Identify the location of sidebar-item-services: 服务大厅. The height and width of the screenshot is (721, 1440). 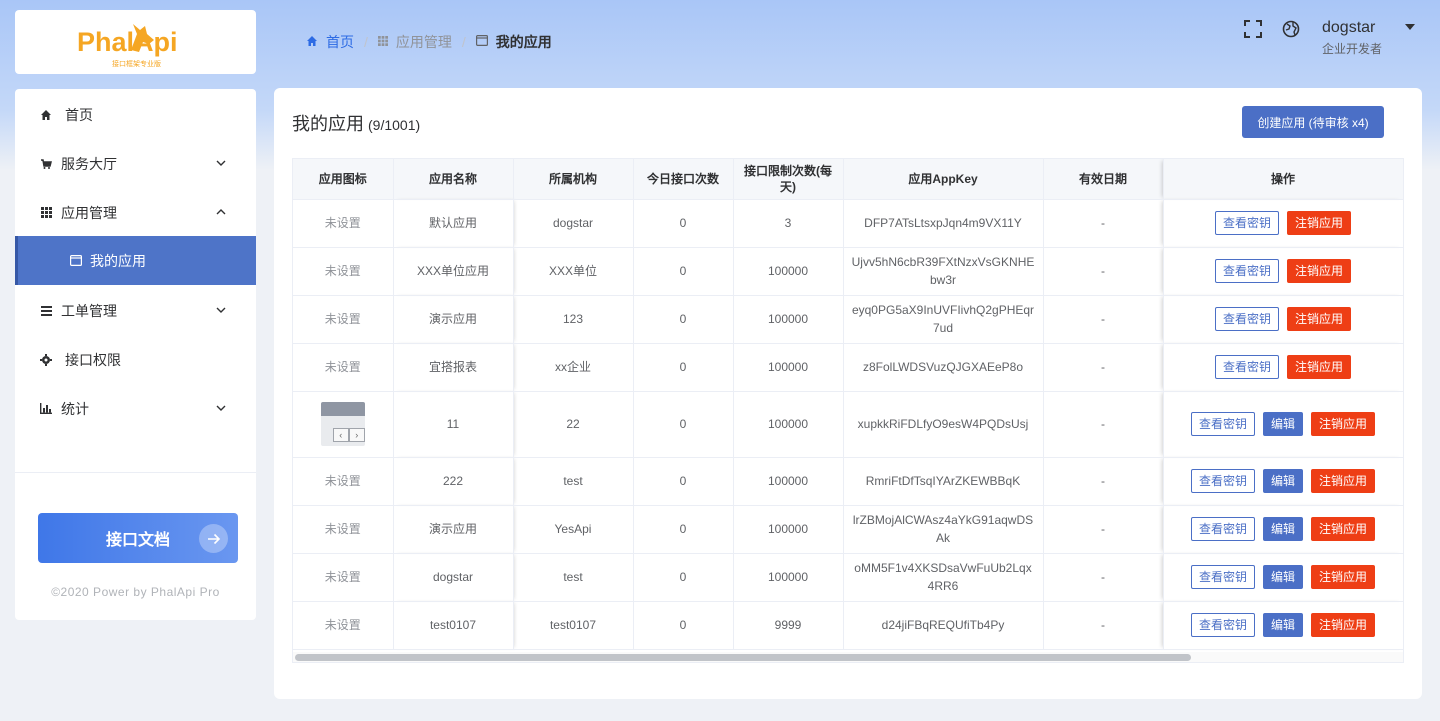
(135, 163).